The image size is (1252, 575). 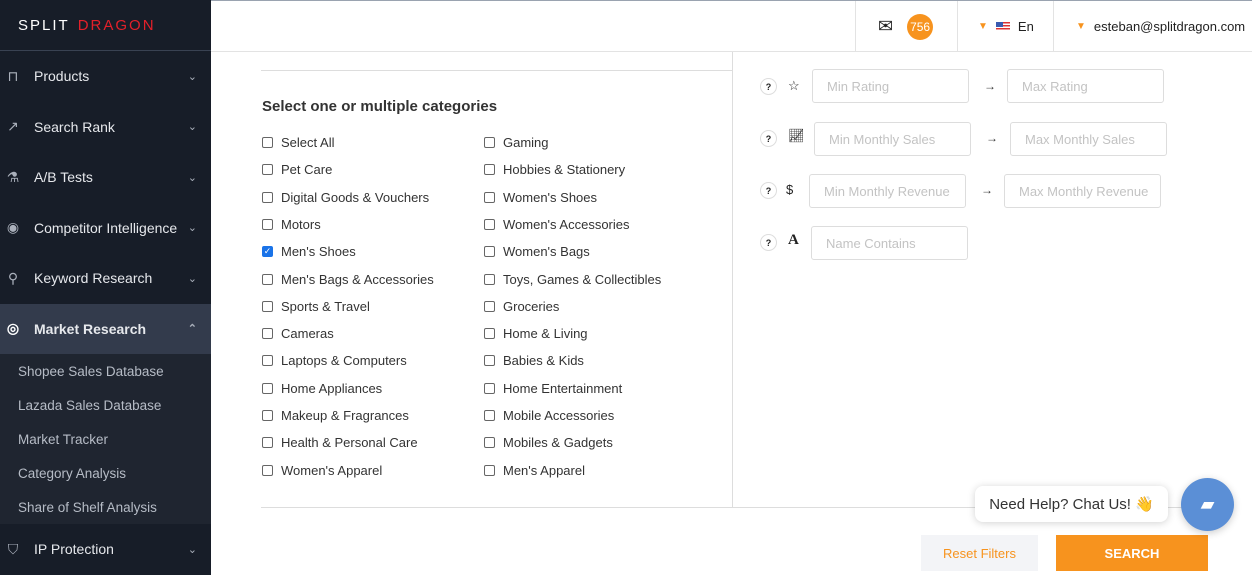 What do you see at coordinates (334, 360) in the screenshot?
I see `category-checkbox: Laptops & Computers` at bounding box center [334, 360].